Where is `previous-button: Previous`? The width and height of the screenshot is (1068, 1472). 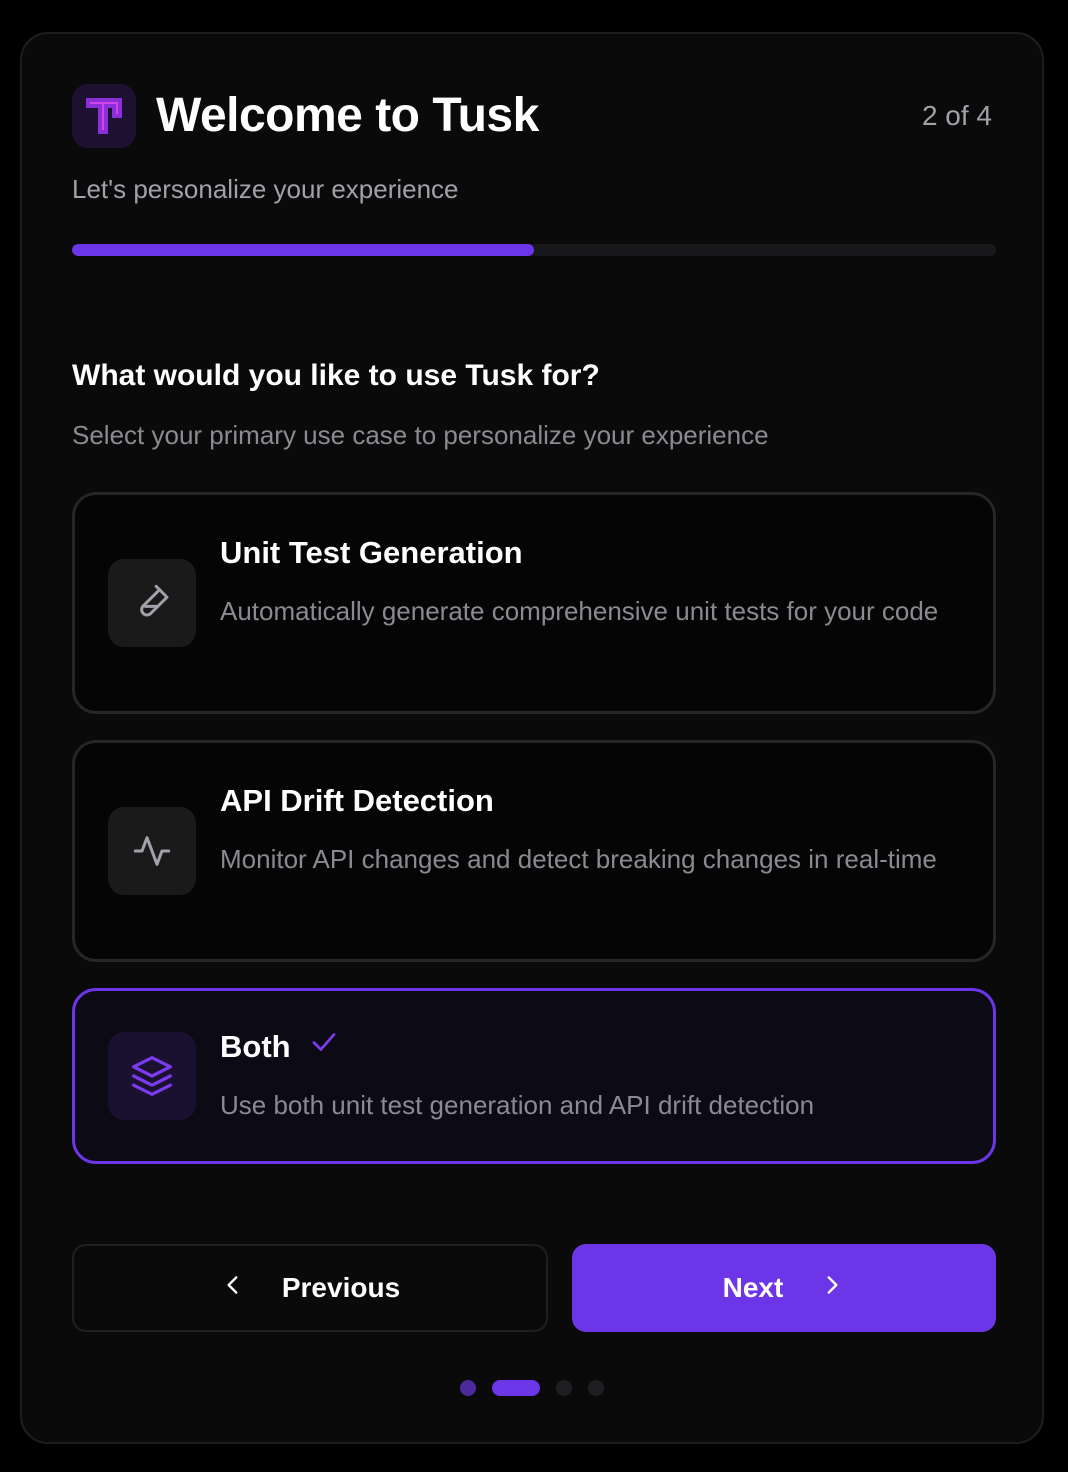
previous-button: Previous is located at coordinates (310, 1288).